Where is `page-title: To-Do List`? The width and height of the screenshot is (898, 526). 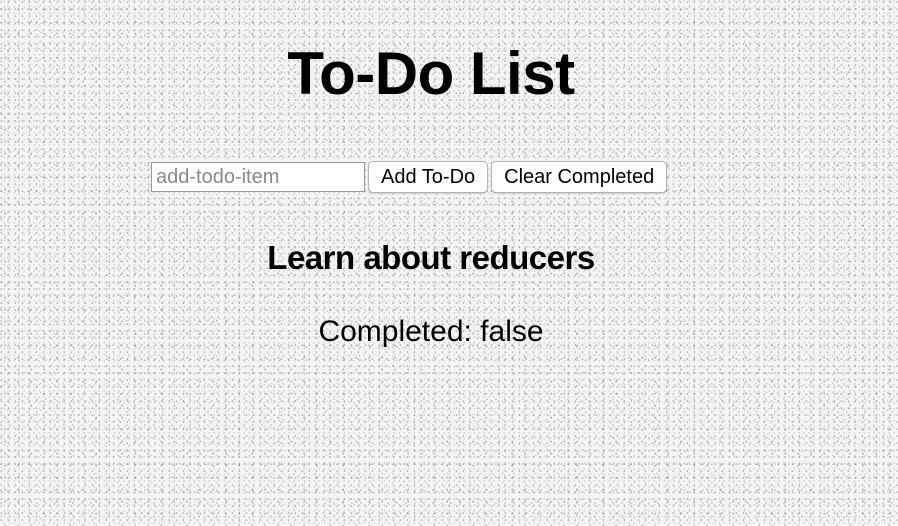 page-title: To-Do List is located at coordinates (431, 73).